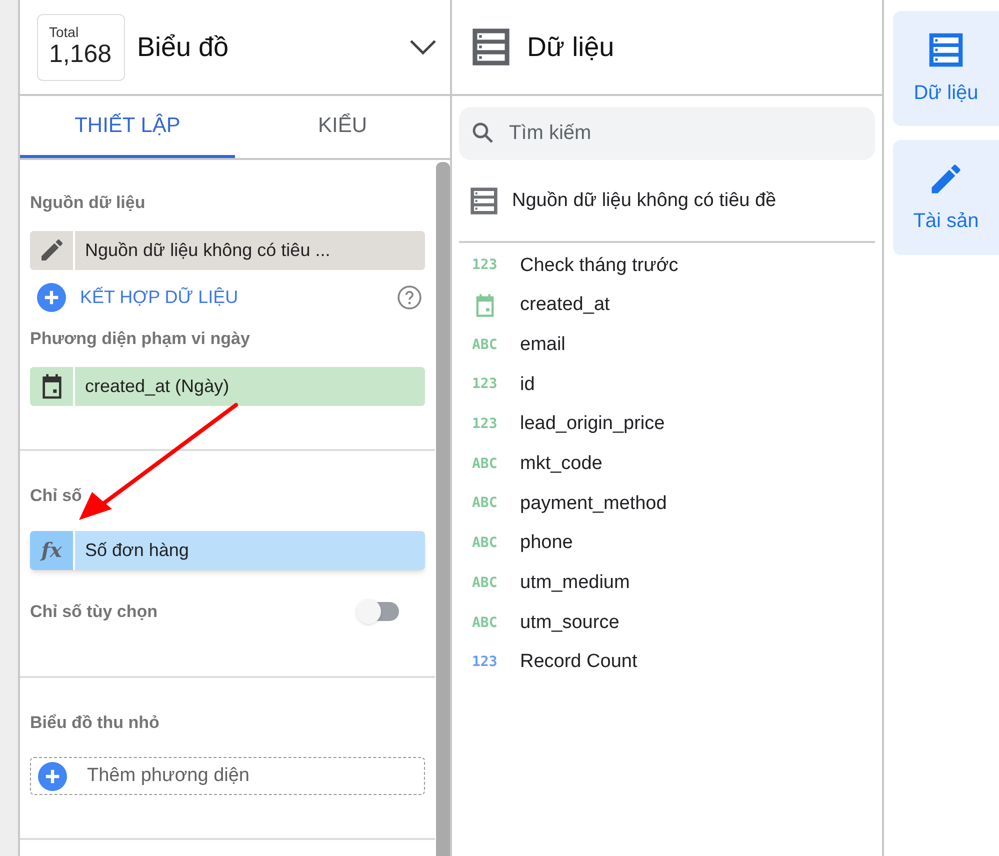 The width and height of the screenshot is (999, 856). What do you see at coordinates (484, 201) in the screenshot?
I see `table-icon` at bounding box center [484, 201].